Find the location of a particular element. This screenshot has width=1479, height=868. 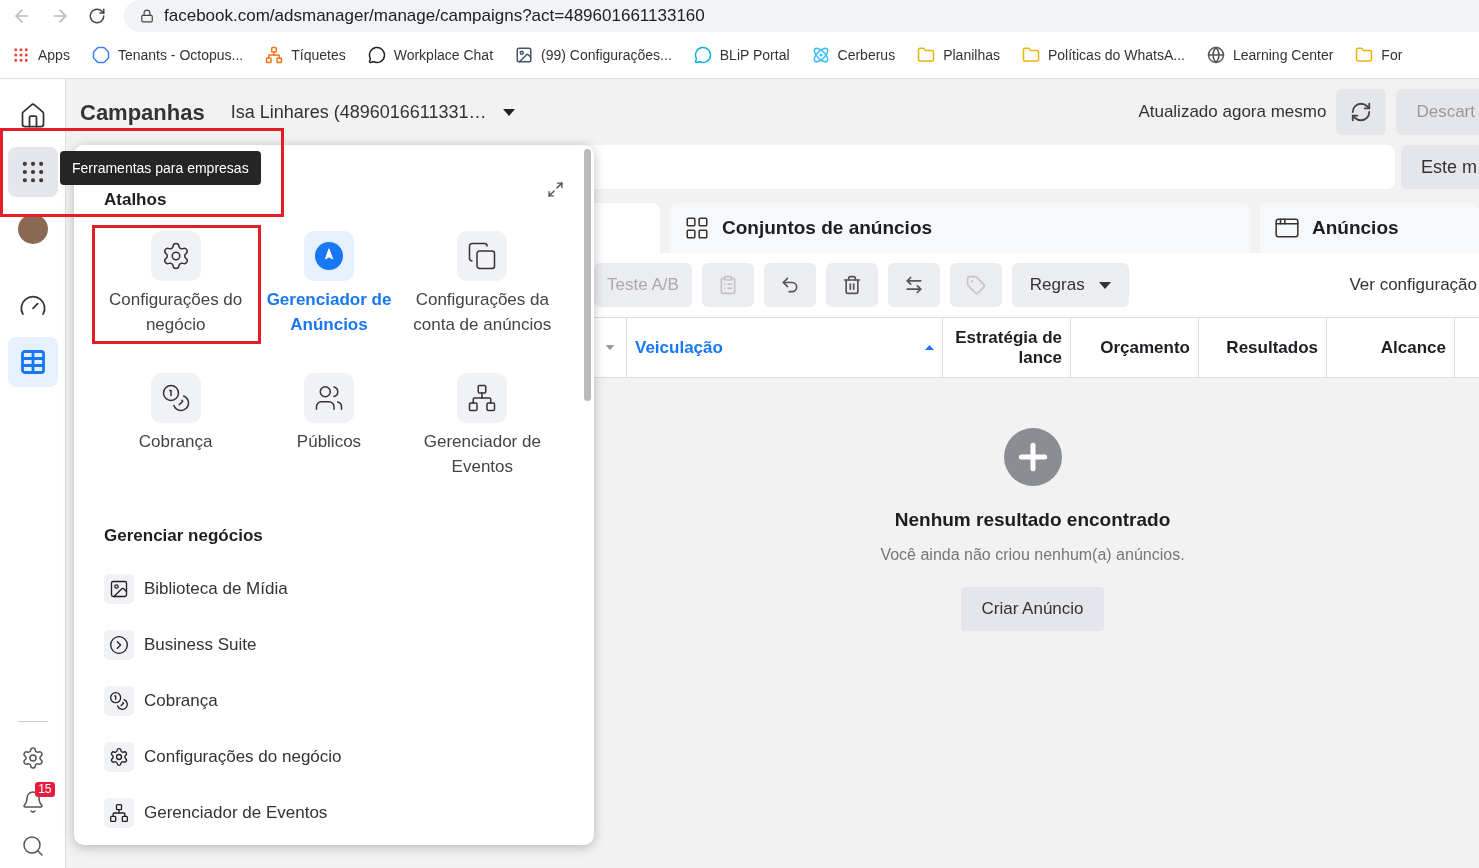

refresh-button is located at coordinates (1361, 112).